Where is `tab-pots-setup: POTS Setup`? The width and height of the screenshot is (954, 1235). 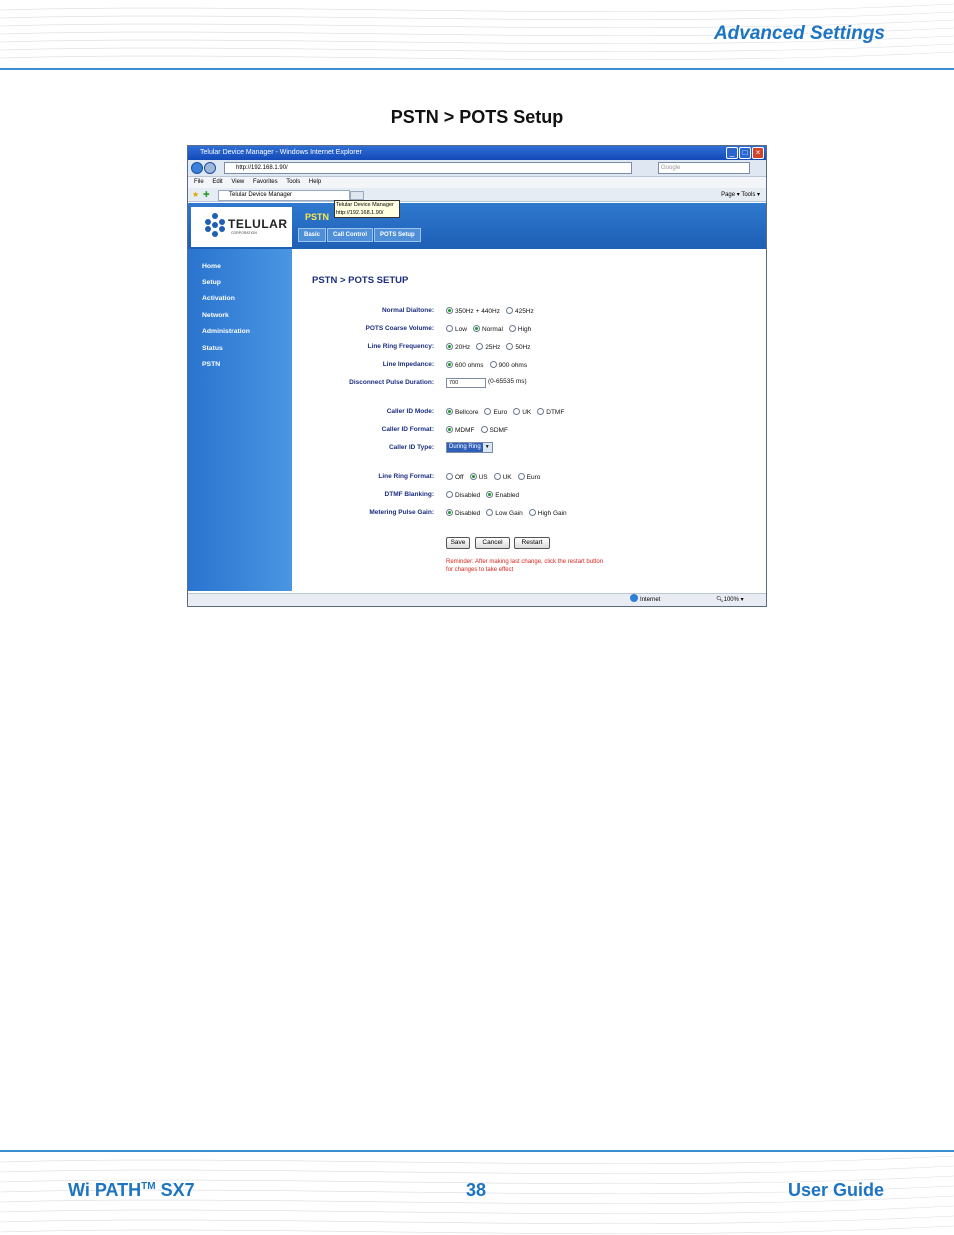
tab-pots-setup: POTS Setup is located at coordinates (397, 235).